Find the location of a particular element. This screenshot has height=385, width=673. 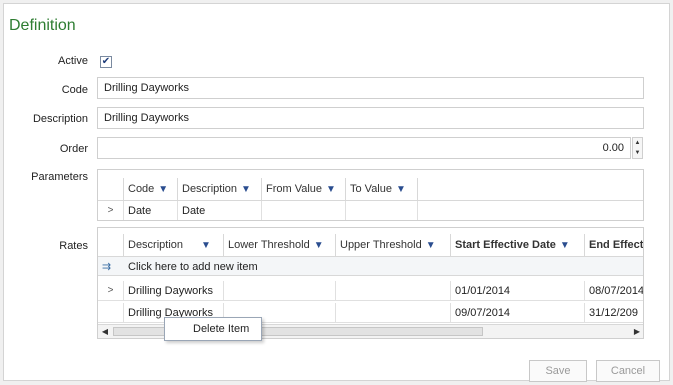

active-checkbox: ✔ is located at coordinates (106, 62).